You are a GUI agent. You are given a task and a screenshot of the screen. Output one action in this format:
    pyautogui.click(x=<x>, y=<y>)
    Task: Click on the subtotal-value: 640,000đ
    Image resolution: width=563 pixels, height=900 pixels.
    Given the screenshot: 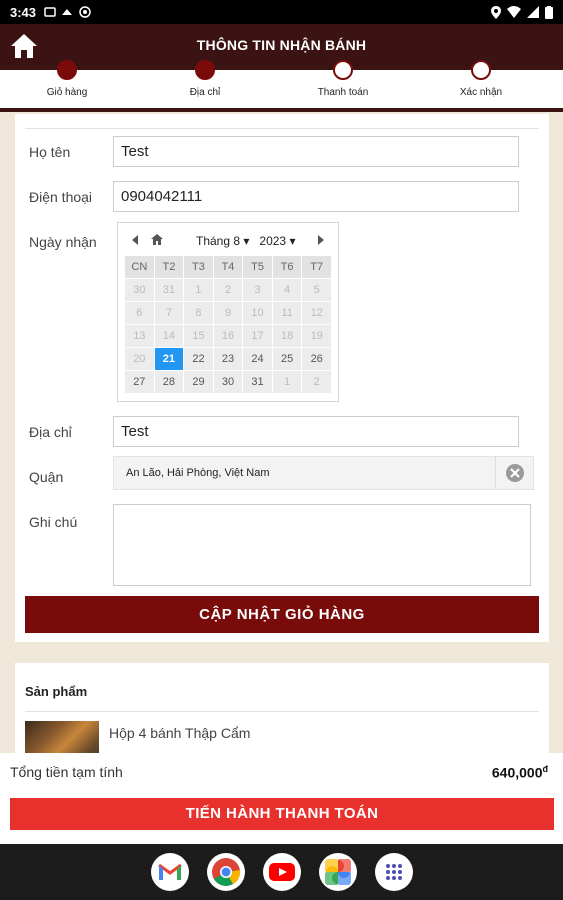 What is the action you would take?
    pyautogui.click(x=520, y=772)
    